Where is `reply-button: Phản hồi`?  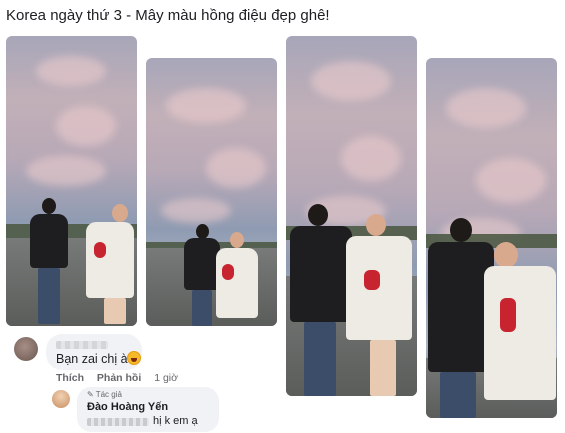
reply-button: Phản hồi is located at coordinates (119, 378).